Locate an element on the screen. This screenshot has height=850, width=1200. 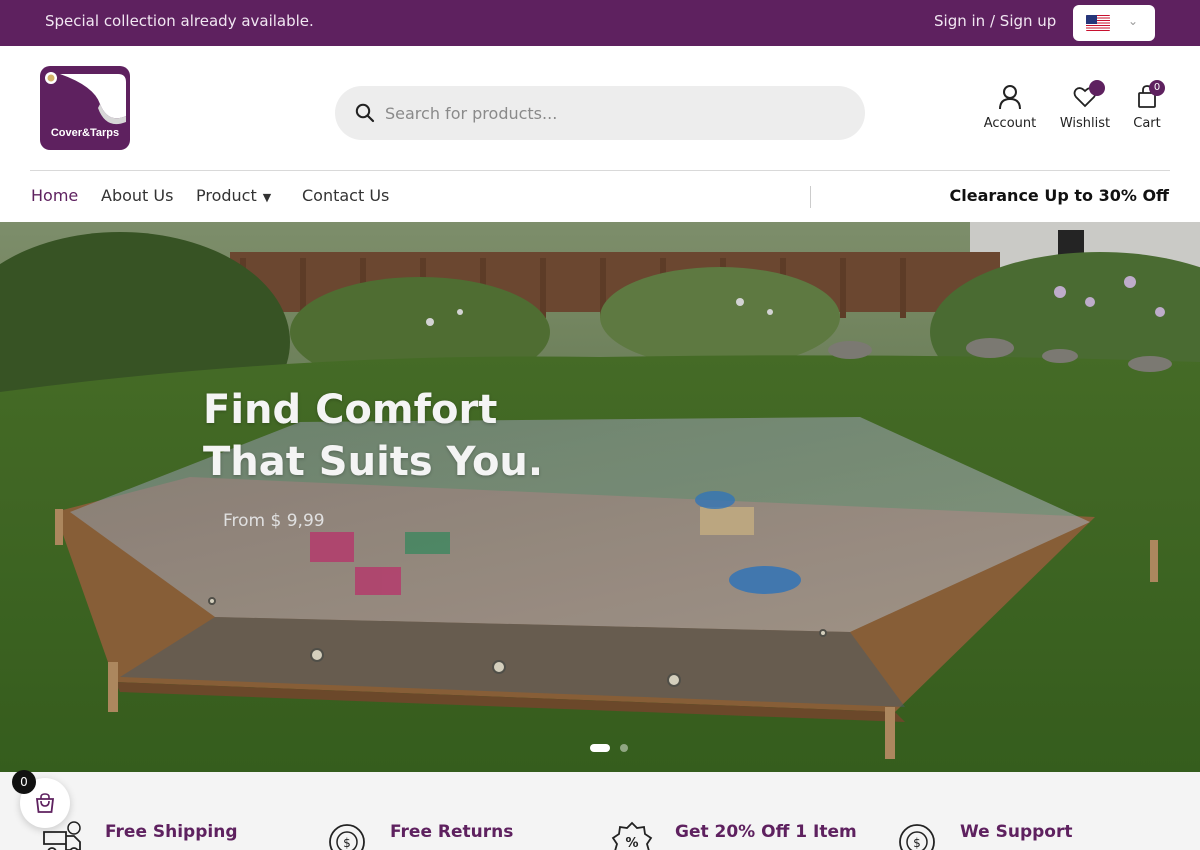
account-button: Account is located at coordinates (1010, 107).